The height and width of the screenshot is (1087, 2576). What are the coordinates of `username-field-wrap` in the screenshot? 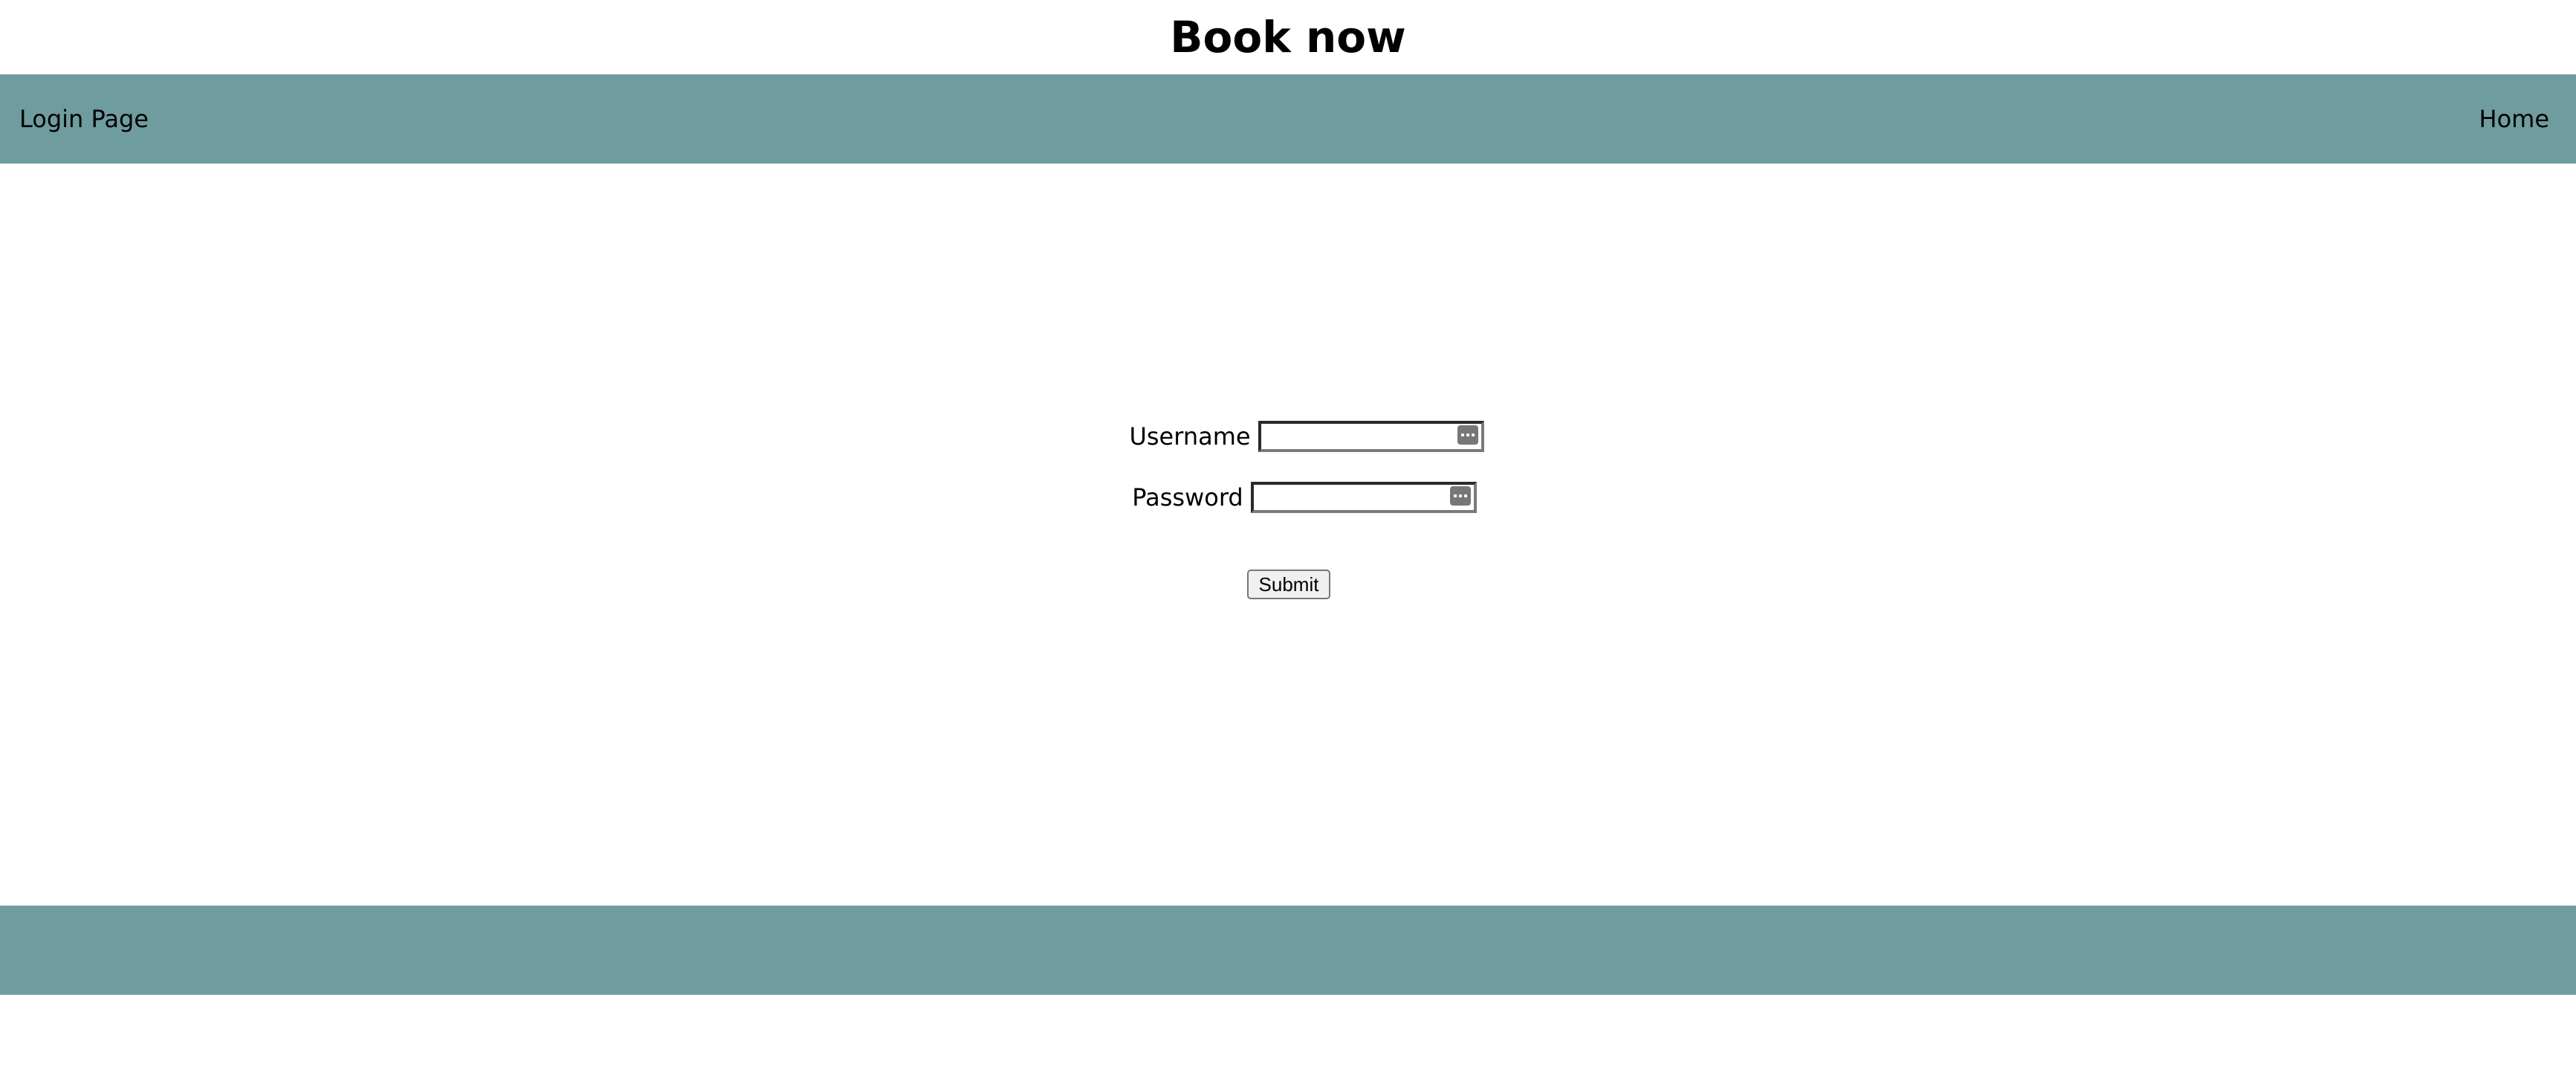 It's located at (1371, 436).